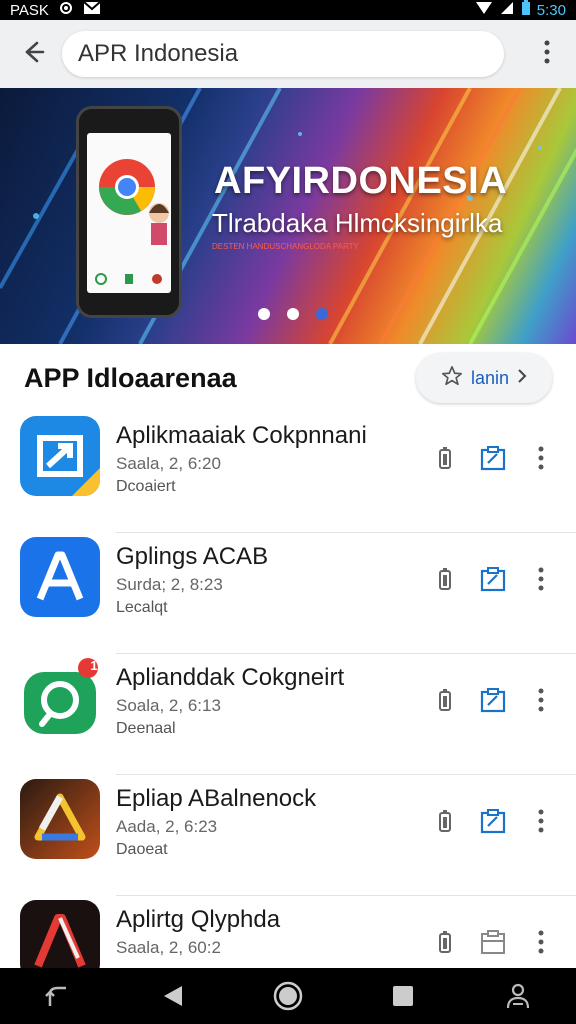 The width and height of the screenshot is (576, 1024). Describe the element at coordinates (167, 826) in the screenshot. I see `app-meta: Aada, 2, 6:23` at that location.